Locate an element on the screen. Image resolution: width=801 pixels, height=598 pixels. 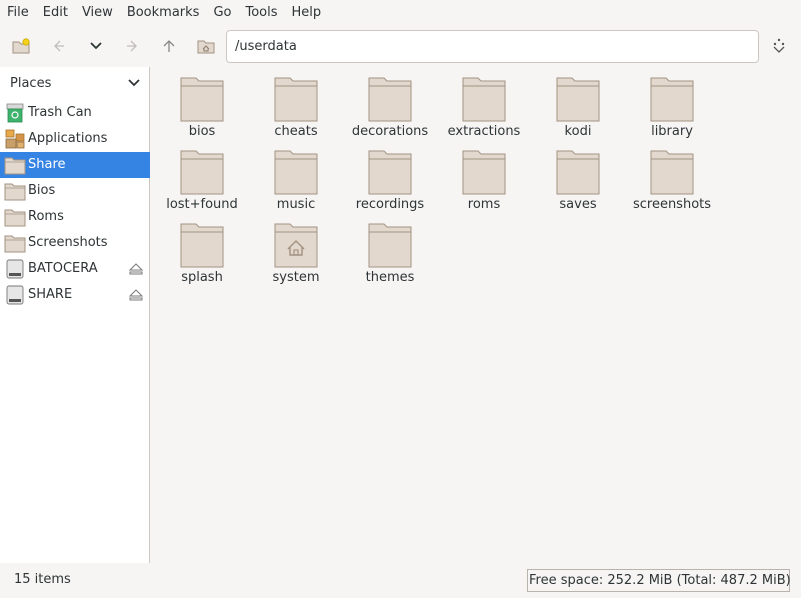
folder-item: decorations is located at coordinates (390, 105).